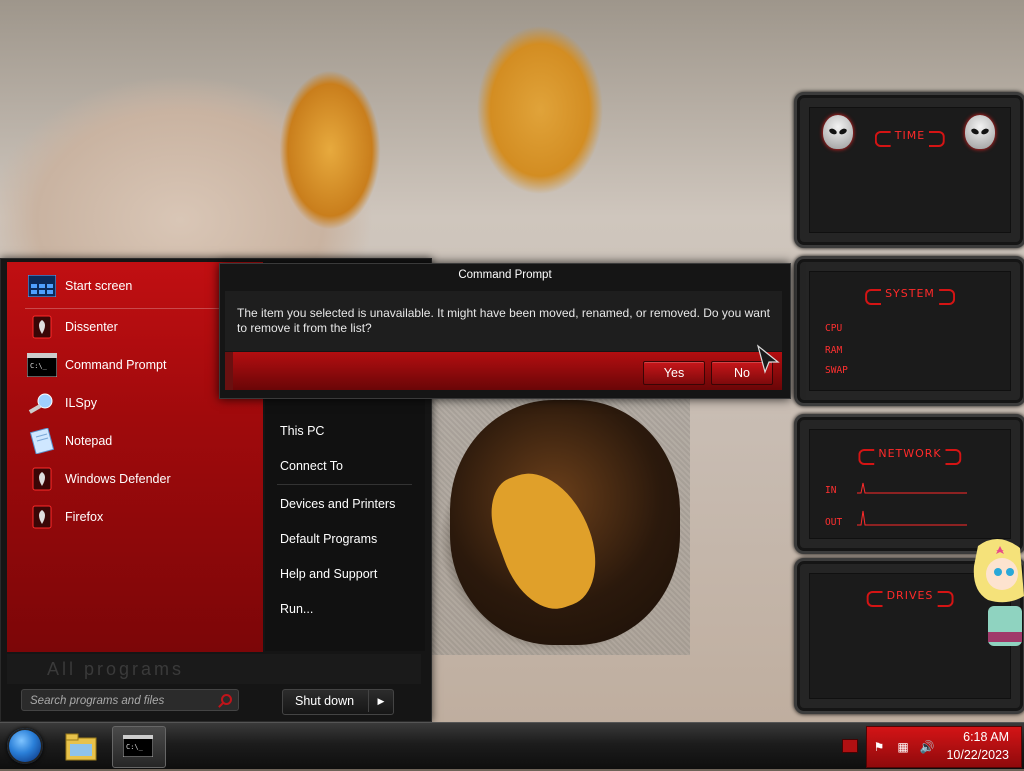  Describe the element at coordinates (998, 592) in the screenshot. I see `cartoon-sticker` at that location.